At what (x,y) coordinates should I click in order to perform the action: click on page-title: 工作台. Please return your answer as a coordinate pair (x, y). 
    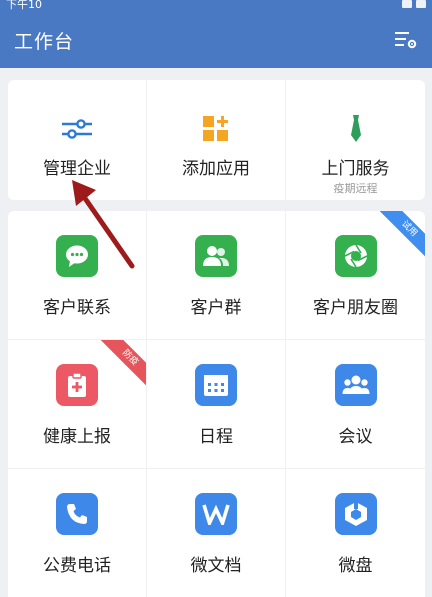
    Looking at the image, I should click on (44, 42).